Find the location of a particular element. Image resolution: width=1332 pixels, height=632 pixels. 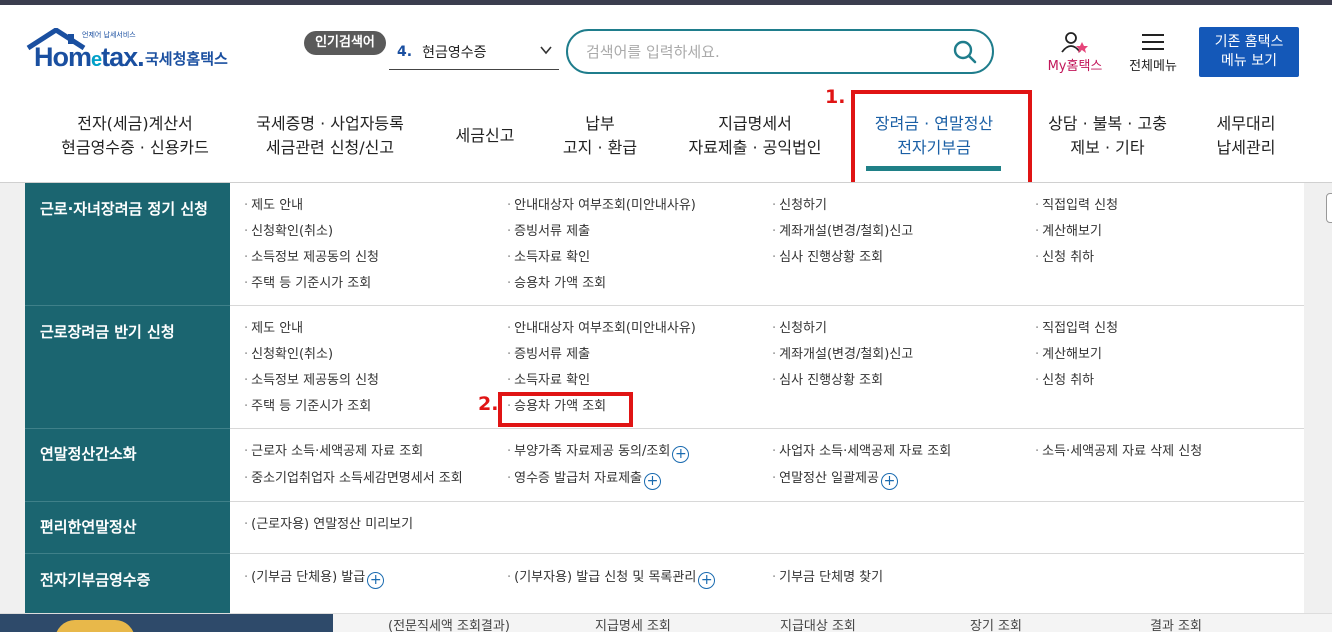

all-menu-label: 전체메뉴 is located at coordinates (1153, 66).